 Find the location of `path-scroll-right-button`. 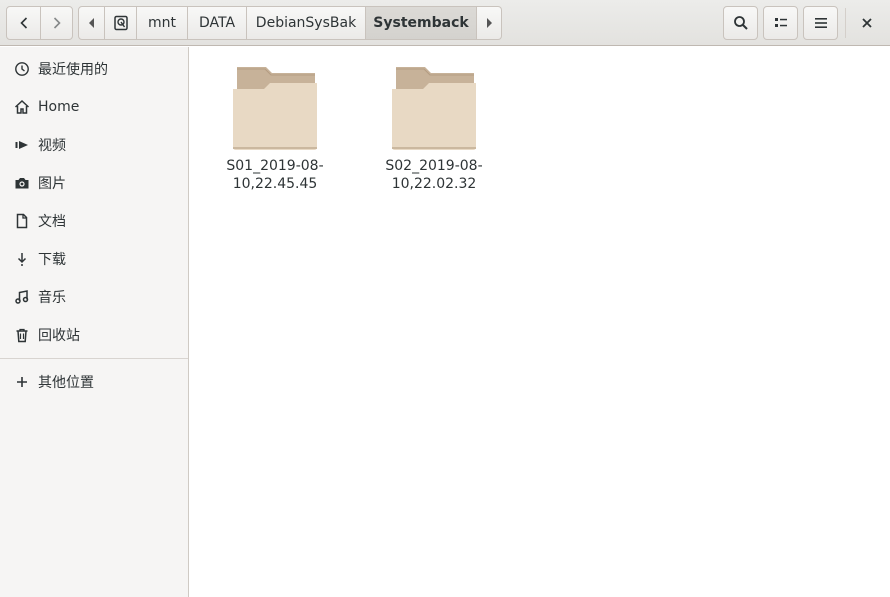

path-scroll-right-button is located at coordinates (489, 23).